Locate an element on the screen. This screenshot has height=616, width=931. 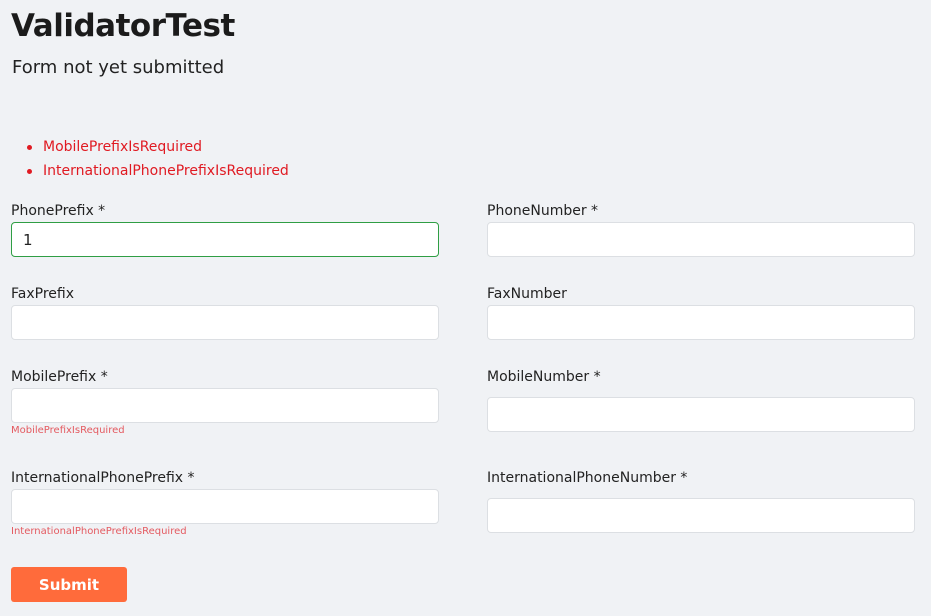
validation-summary-item: MobilePrefixIsRequired is located at coordinates (158, 147).